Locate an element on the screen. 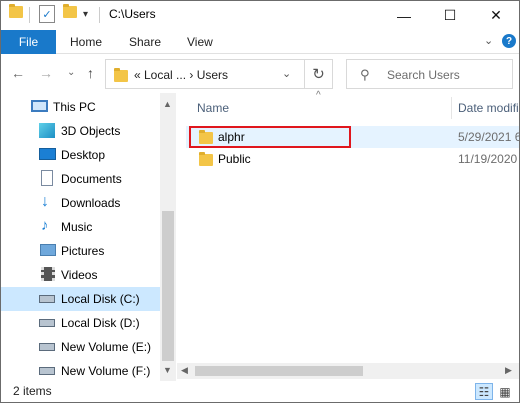 This screenshot has width=520, height=403. large-icons-view-icon: ▦ is located at coordinates (505, 391).